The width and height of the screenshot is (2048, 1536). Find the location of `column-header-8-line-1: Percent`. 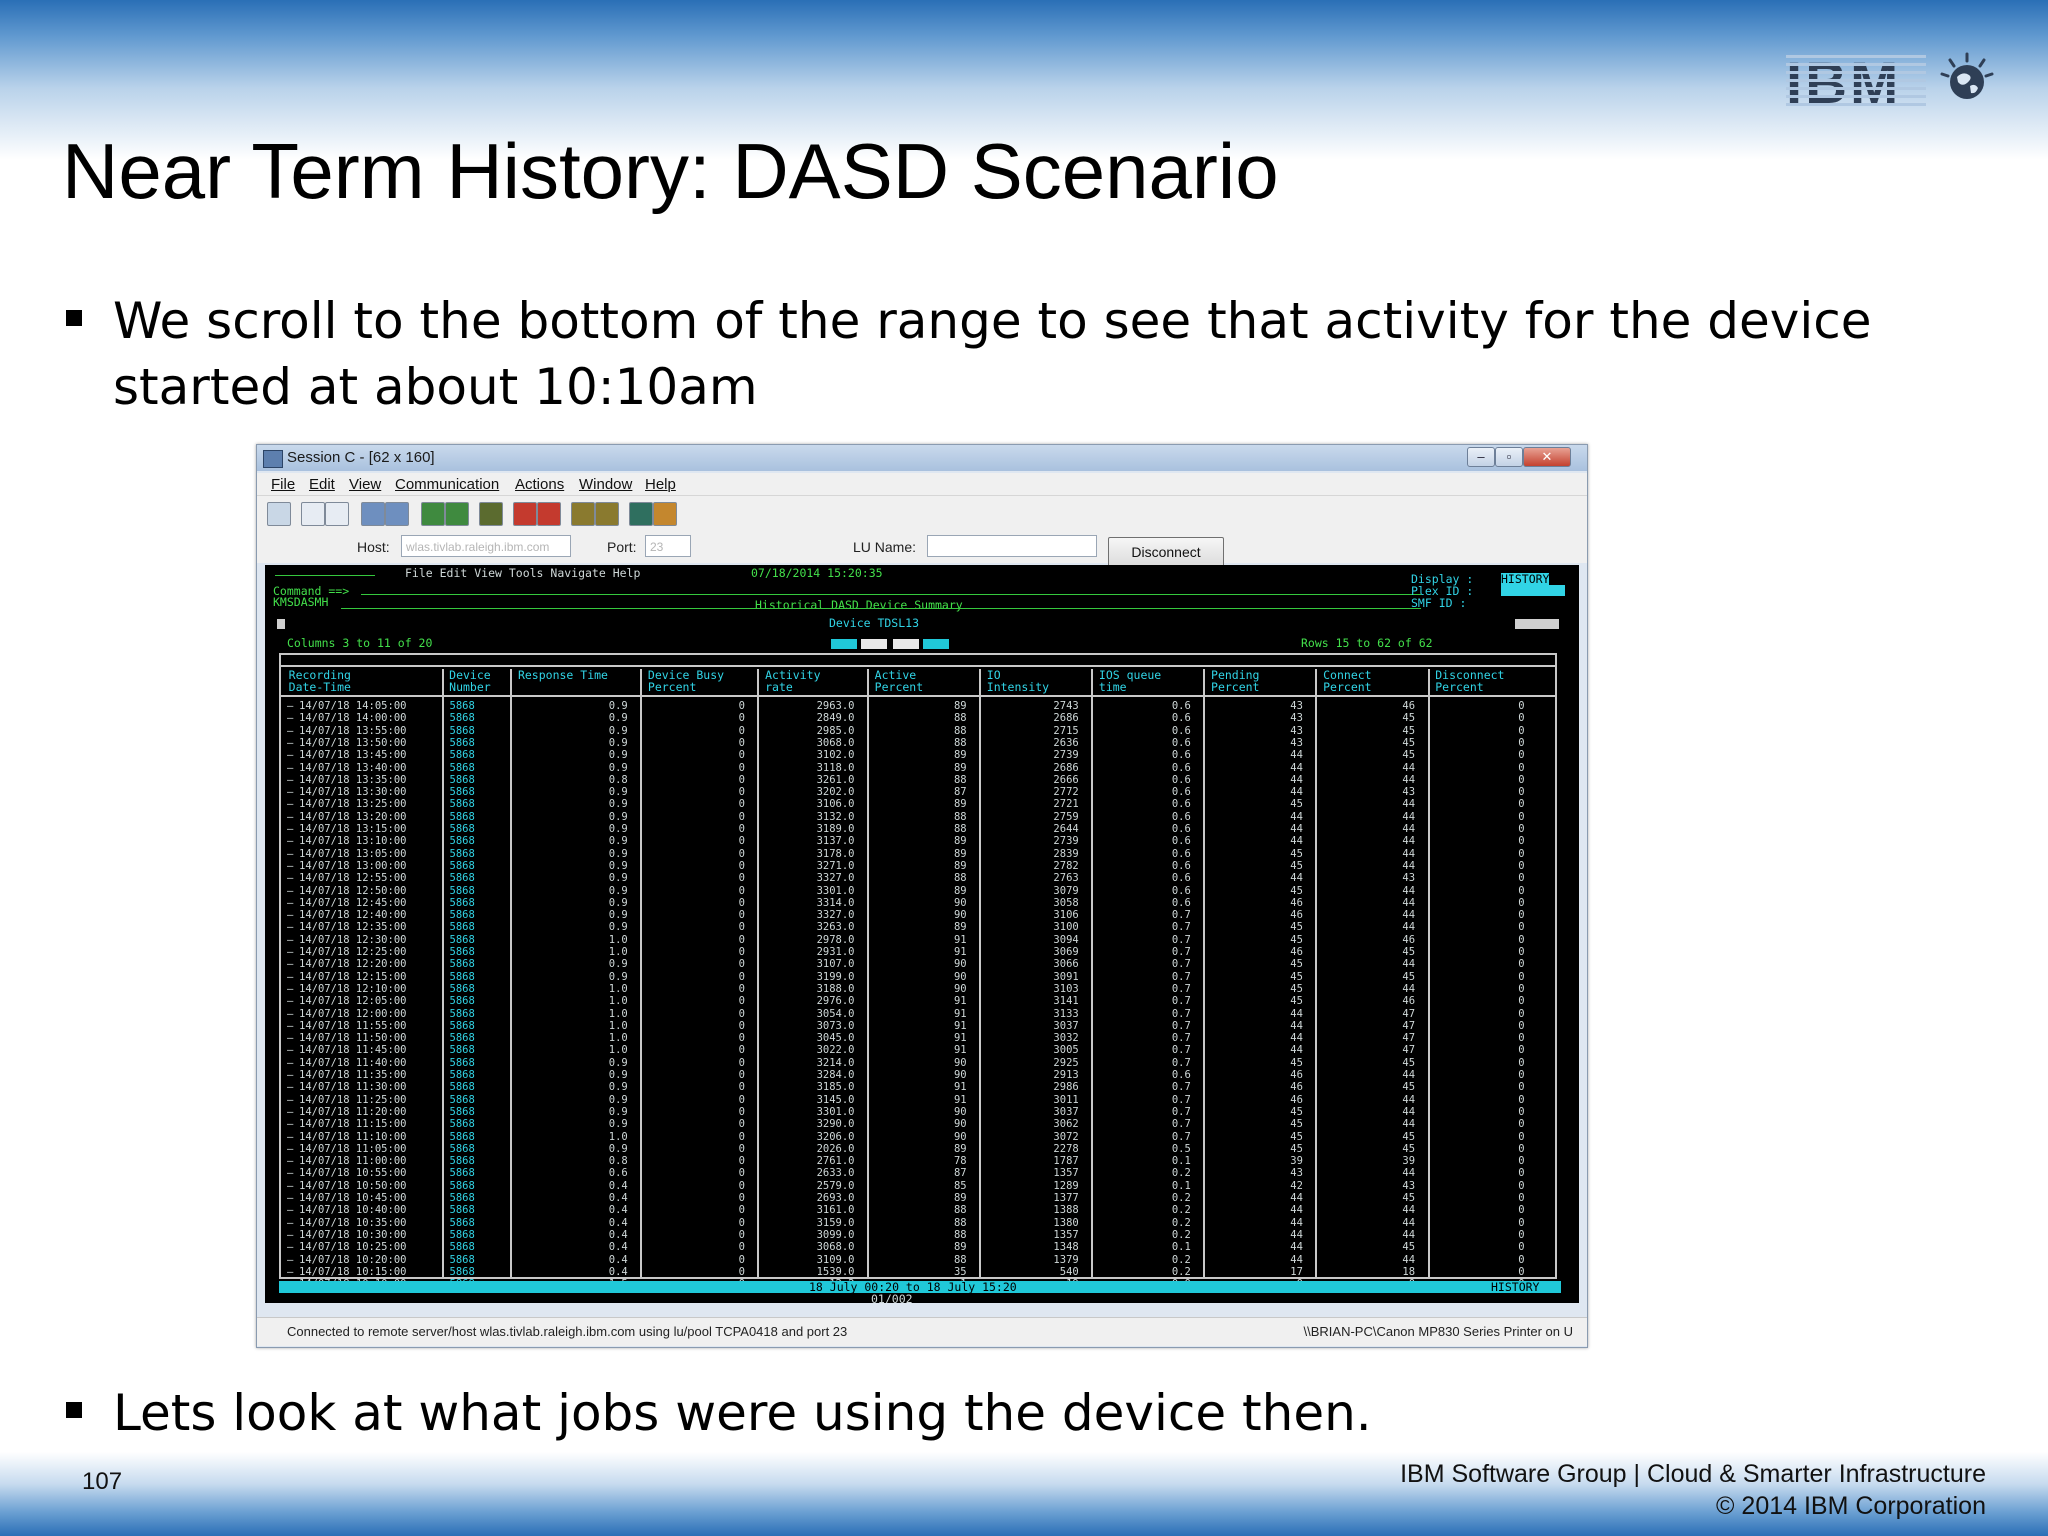

column-header-8-line-1: Percent is located at coordinates (1235, 687).